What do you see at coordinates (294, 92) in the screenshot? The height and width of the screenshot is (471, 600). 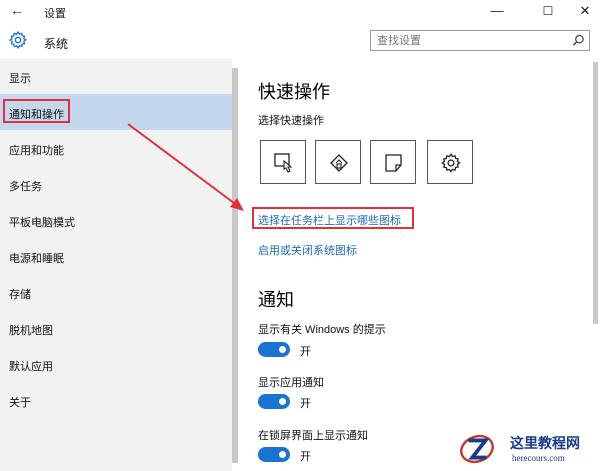 I see `quick-actions-heading: 快速操作` at bounding box center [294, 92].